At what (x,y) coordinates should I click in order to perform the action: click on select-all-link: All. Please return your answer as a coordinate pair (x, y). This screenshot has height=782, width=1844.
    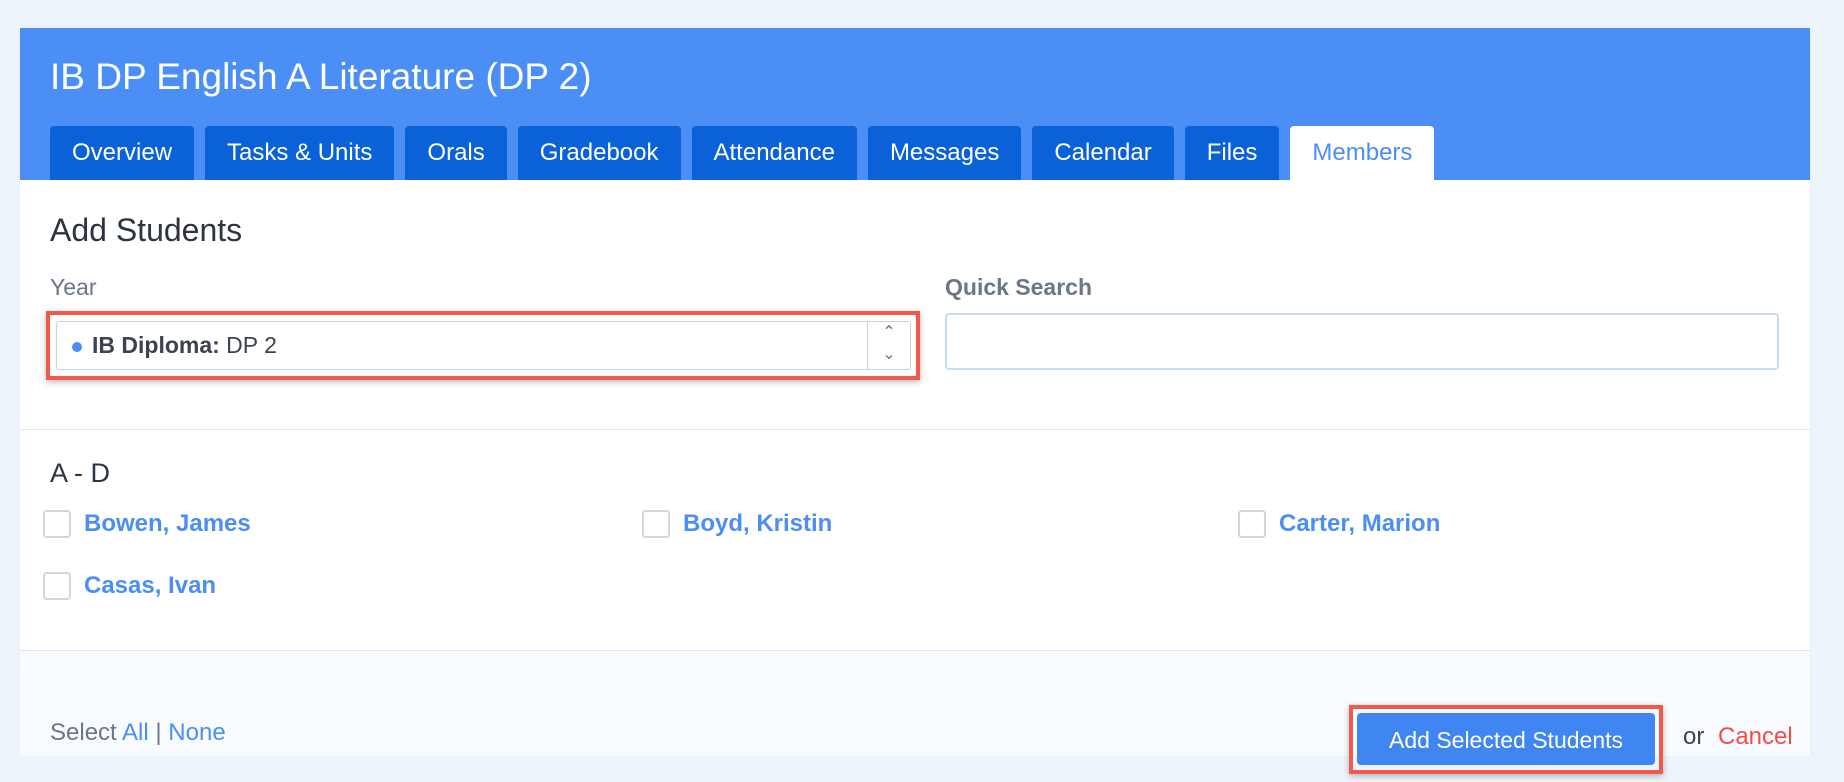
    Looking at the image, I should click on (135, 732).